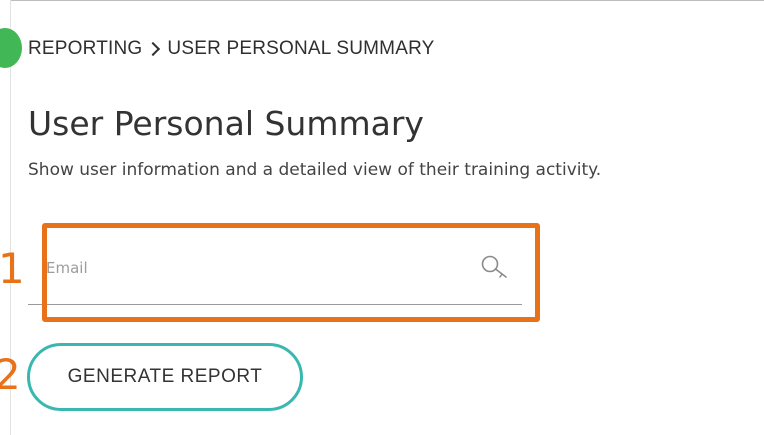  What do you see at coordinates (11, 48) in the screenshot?
I see `sidebar-badge` at bounding box center [11, 48].